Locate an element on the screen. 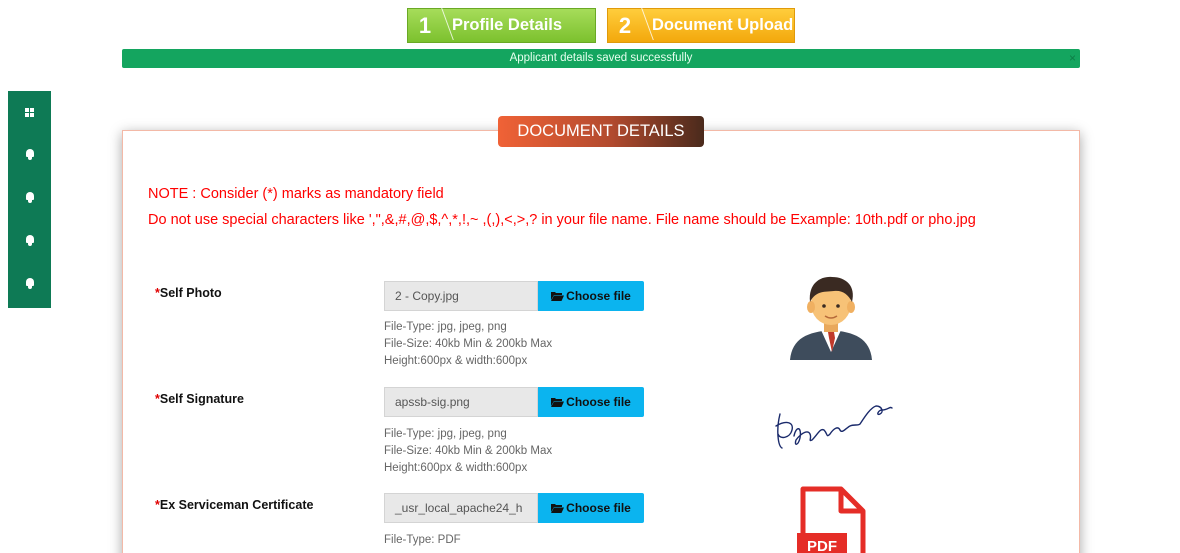 This screenshot has height=553, width=1180. step-document-upload: 2 Document Upload is located at coordinates (701, 25).